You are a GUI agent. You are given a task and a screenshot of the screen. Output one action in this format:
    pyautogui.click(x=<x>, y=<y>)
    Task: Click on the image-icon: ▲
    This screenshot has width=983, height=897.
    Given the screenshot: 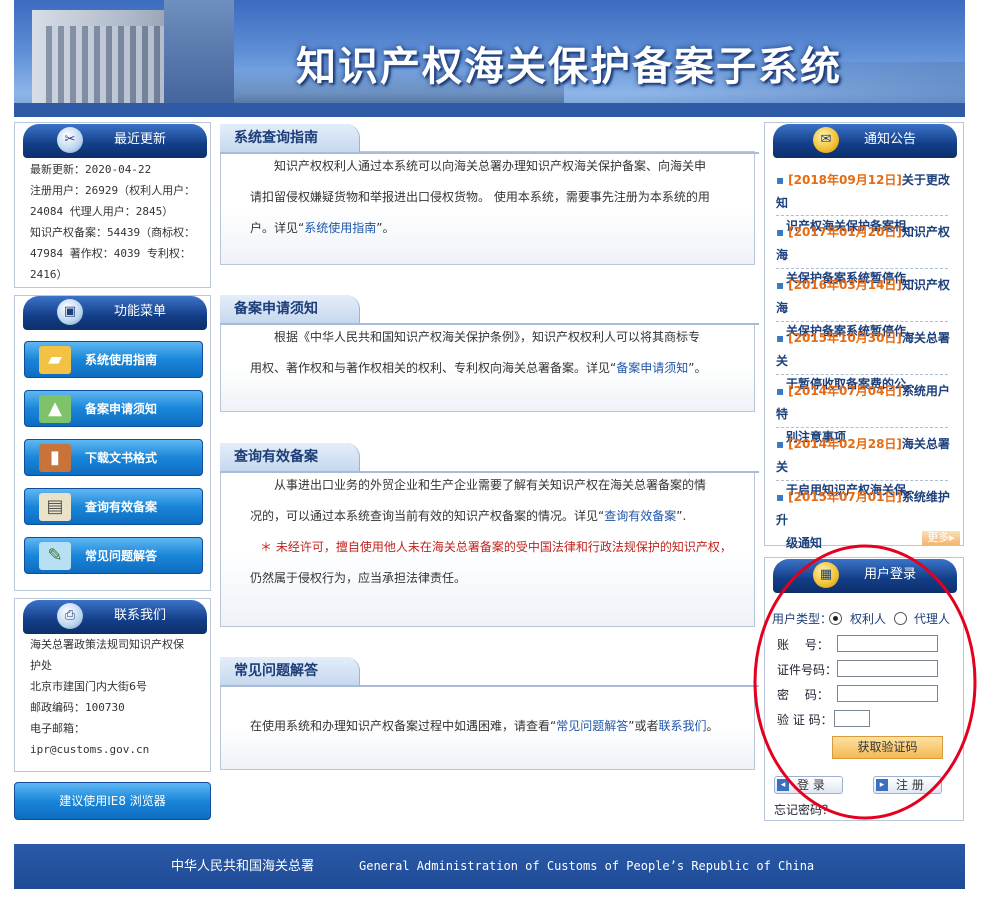 What is the action you would take?
    pyautogui.click(x=55, y=409)
    